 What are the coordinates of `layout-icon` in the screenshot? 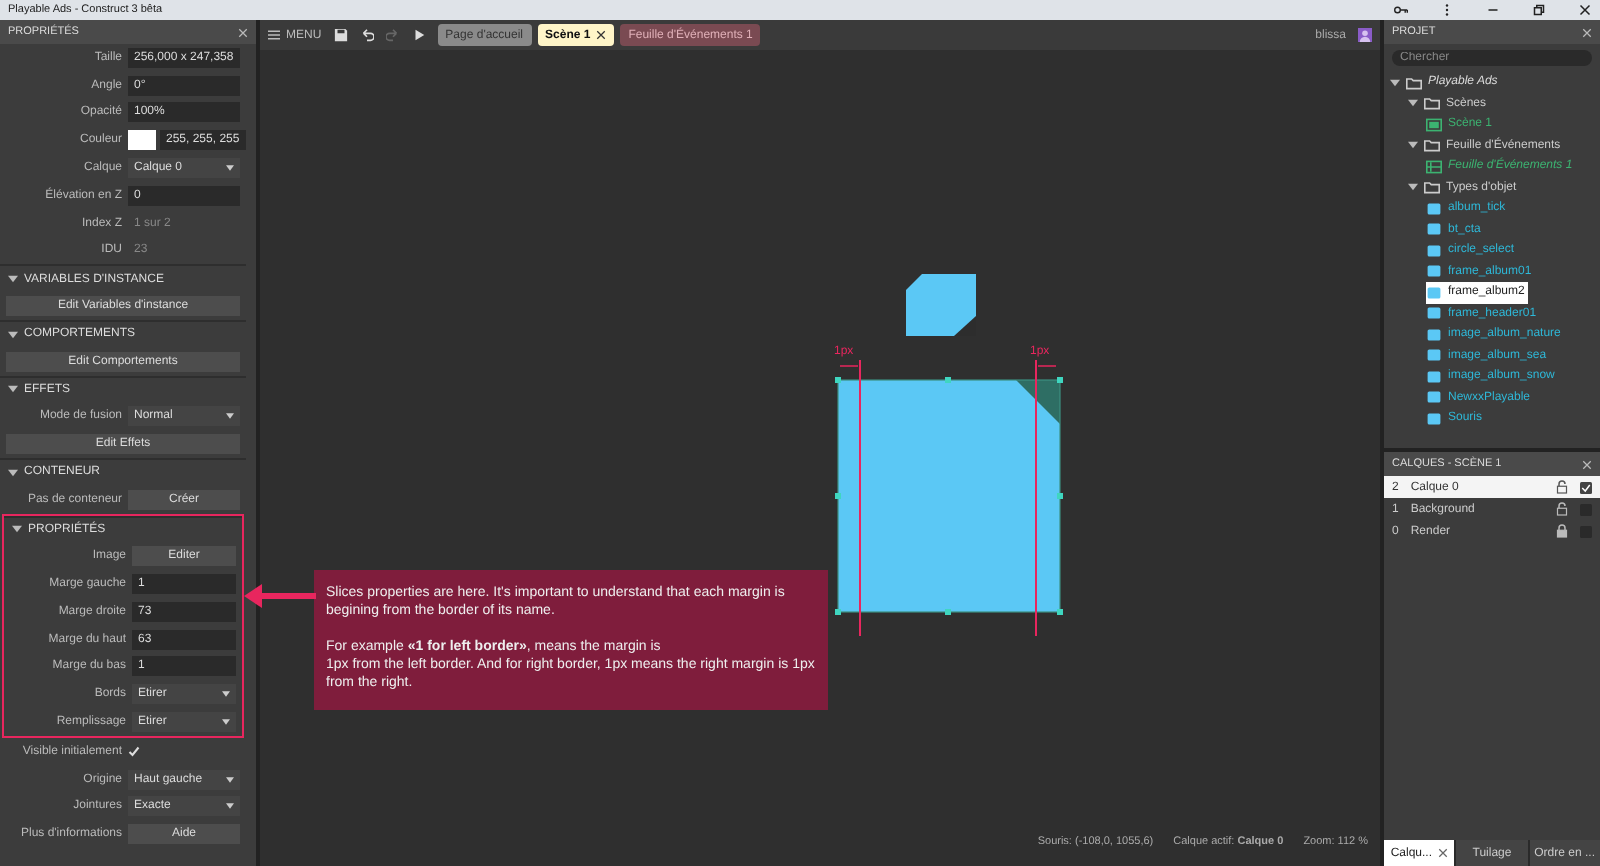 It's located at (1434, 124).